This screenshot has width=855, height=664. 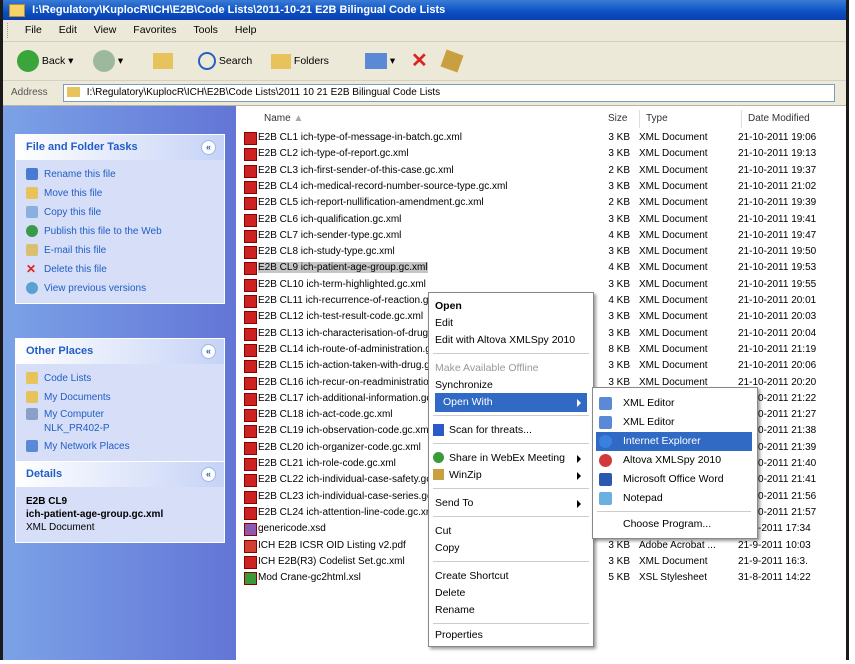 I want to click on word-icon, so click(x=605, y=479).